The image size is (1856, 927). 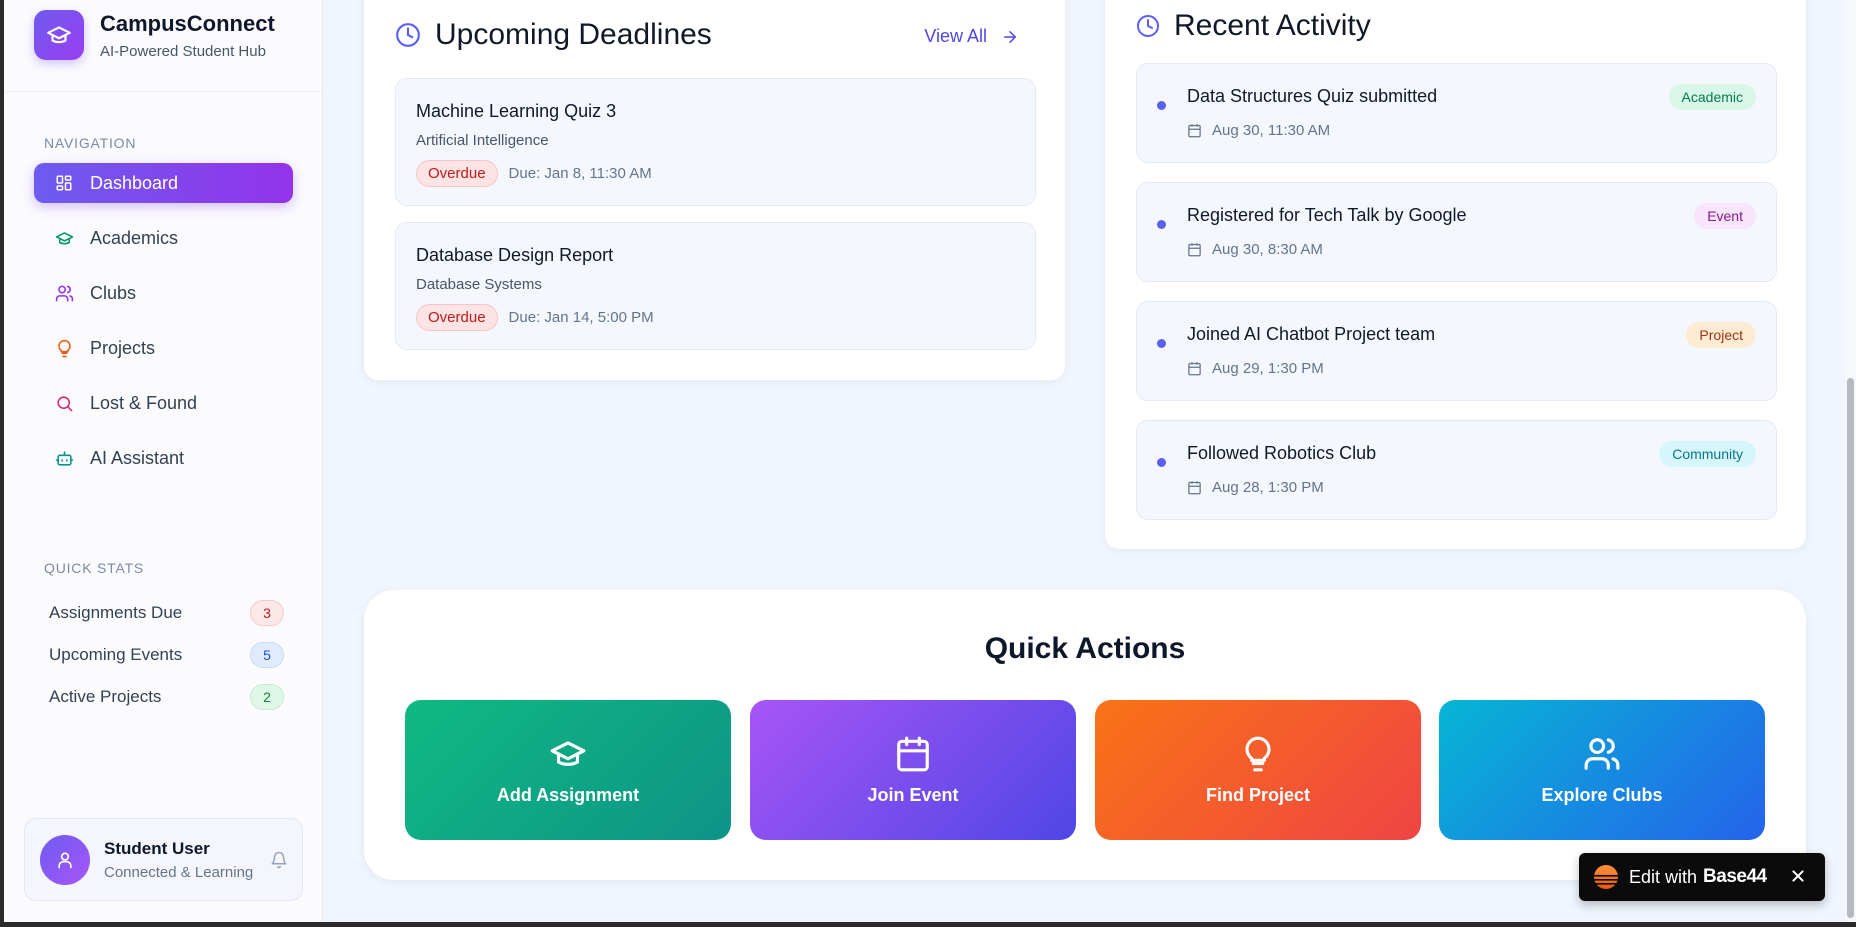 What do you see at coordinates (1798, 876) in the screenshot?
I see `close-icon` at bounding box center [1798, 876].